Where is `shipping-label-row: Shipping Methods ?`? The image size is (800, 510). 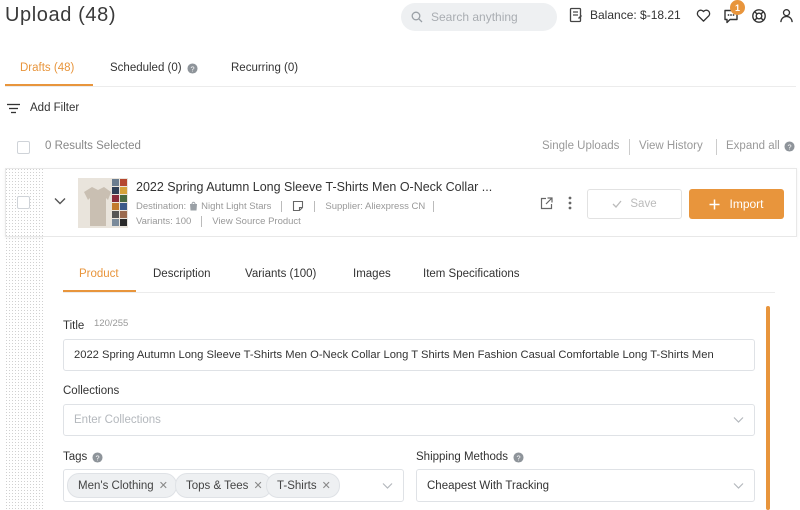
shipping-label-row: Shipping Methods ? is located at coordinates (470, 457).